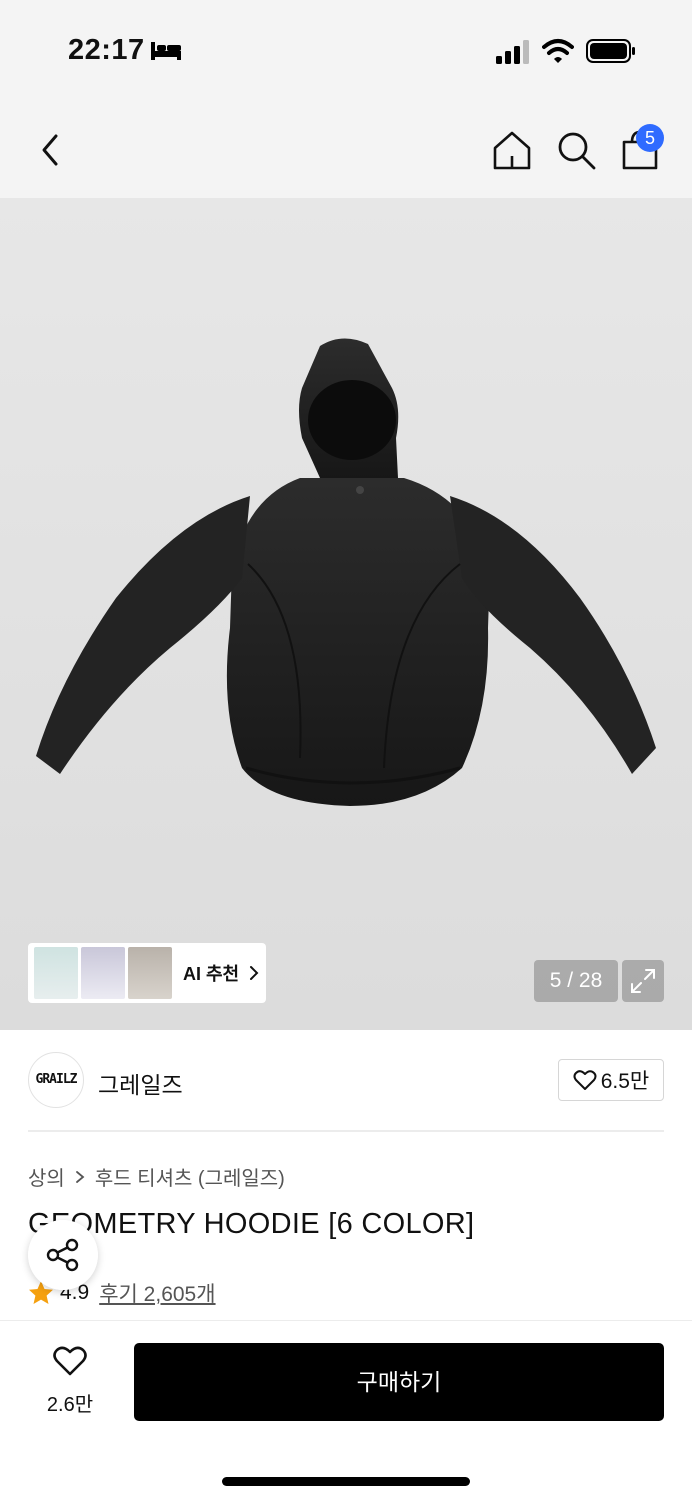 This screenshot has width=692, height=1500. What do you see at coordinates (346, 50) in the screenshot?
I see `status-bar: 22:17` at bounding box center [346, 50].